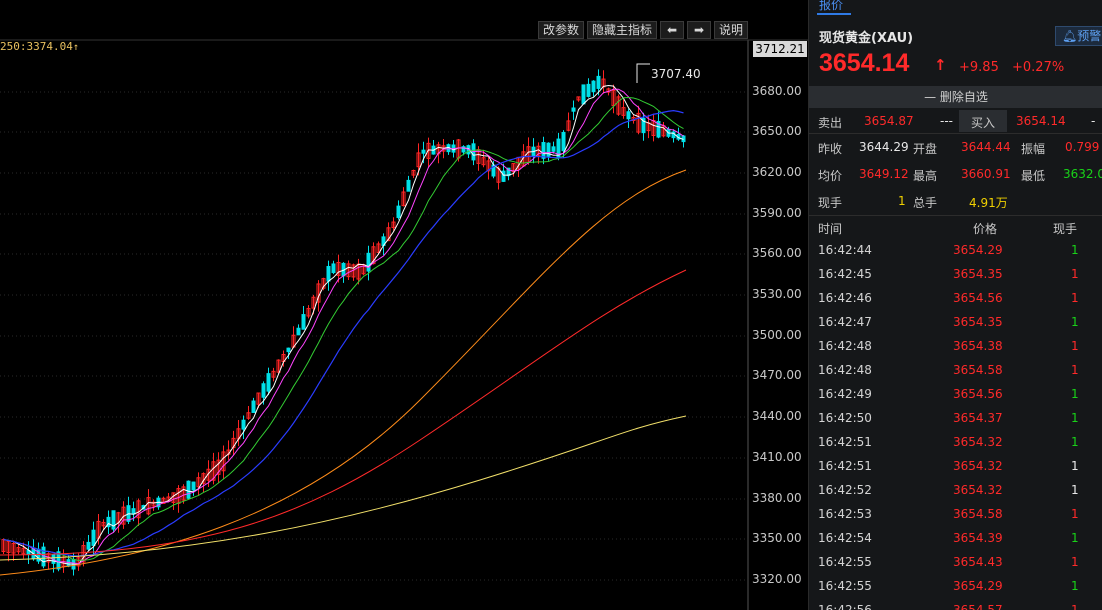 This screenshot has height=610, width=1102. I want to click on tick-price: 3654.57, so click(978, 606).